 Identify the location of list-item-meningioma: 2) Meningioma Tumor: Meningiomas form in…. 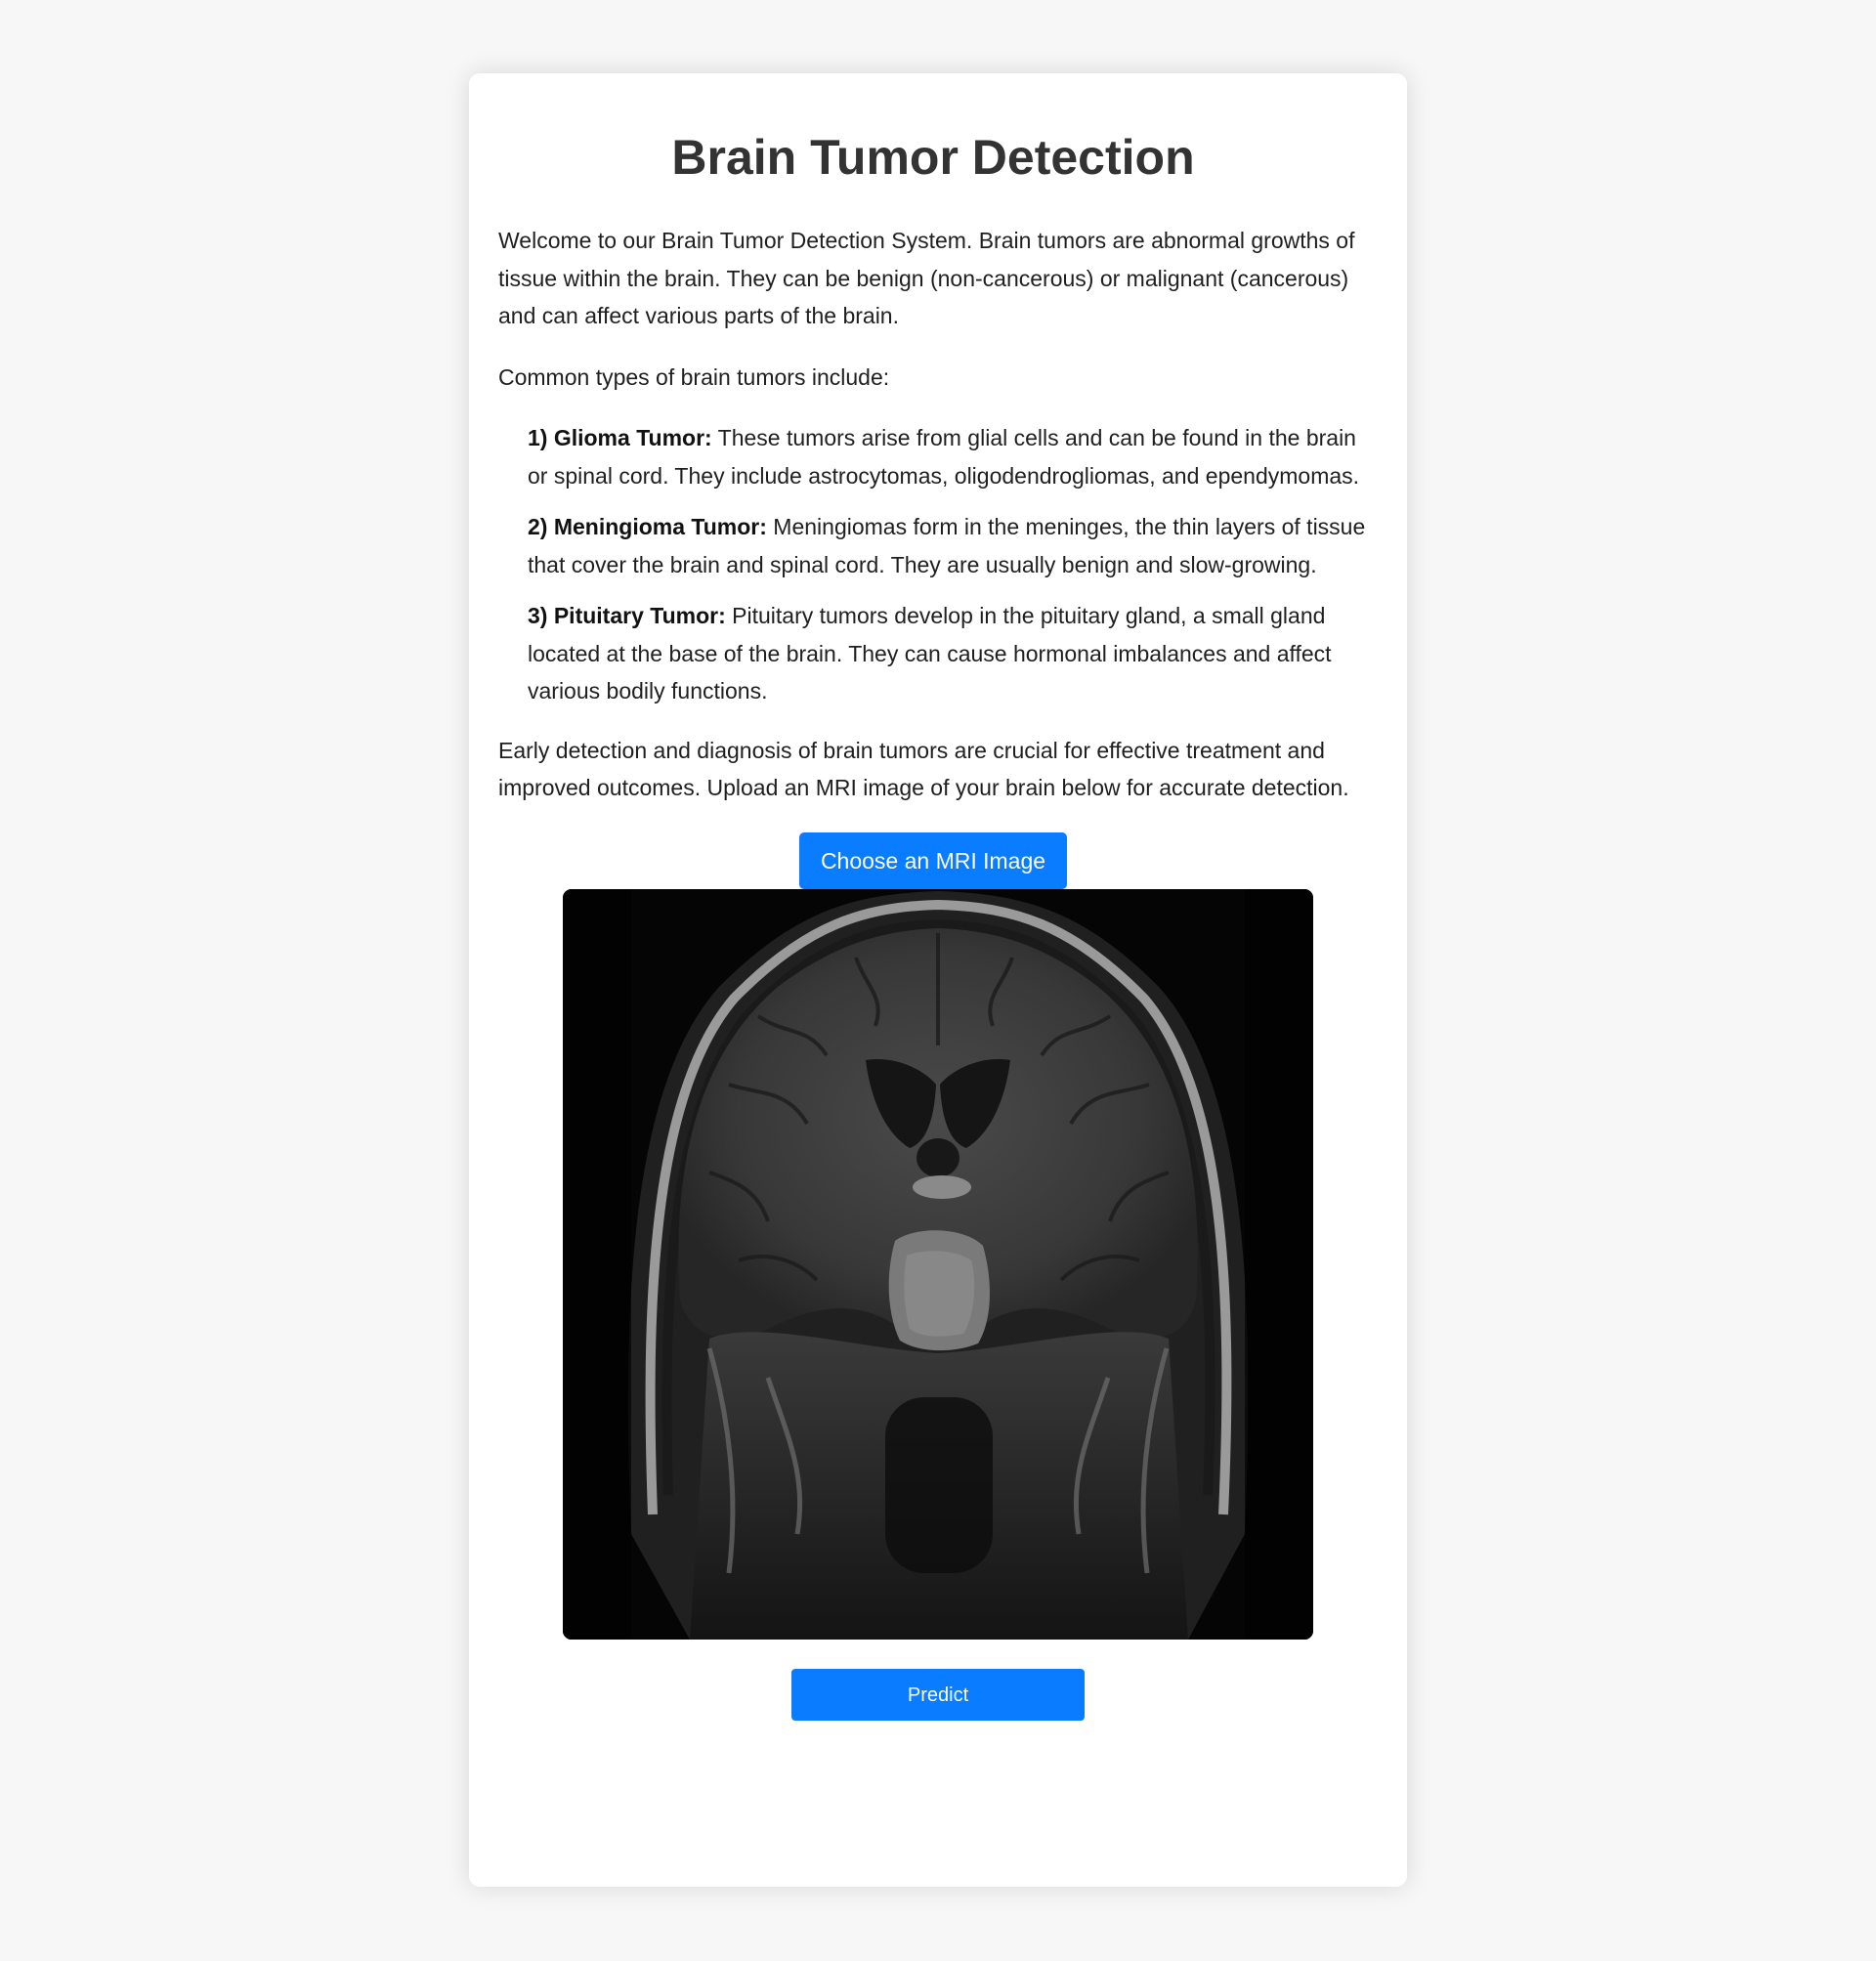
(948, 545).